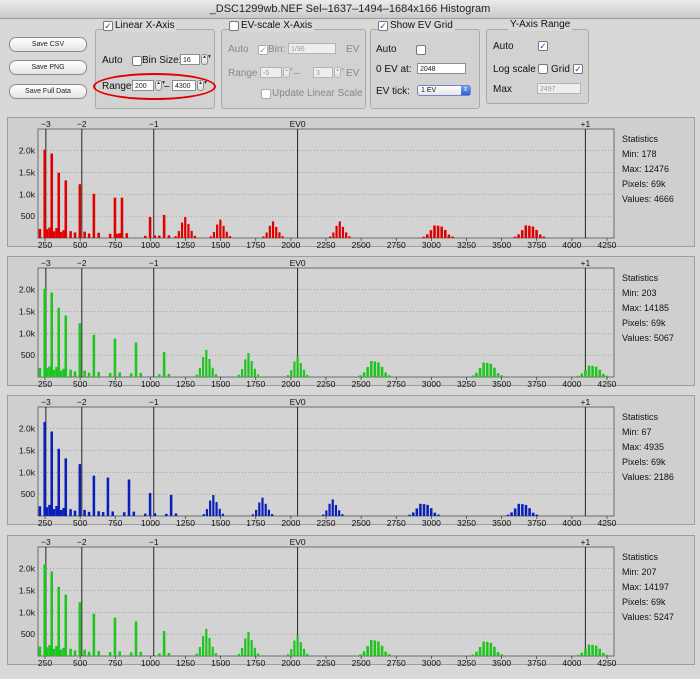 This screenshot has height=679, width=700. I want to click on update-linear-scale-checkbox, so click(266, 94).